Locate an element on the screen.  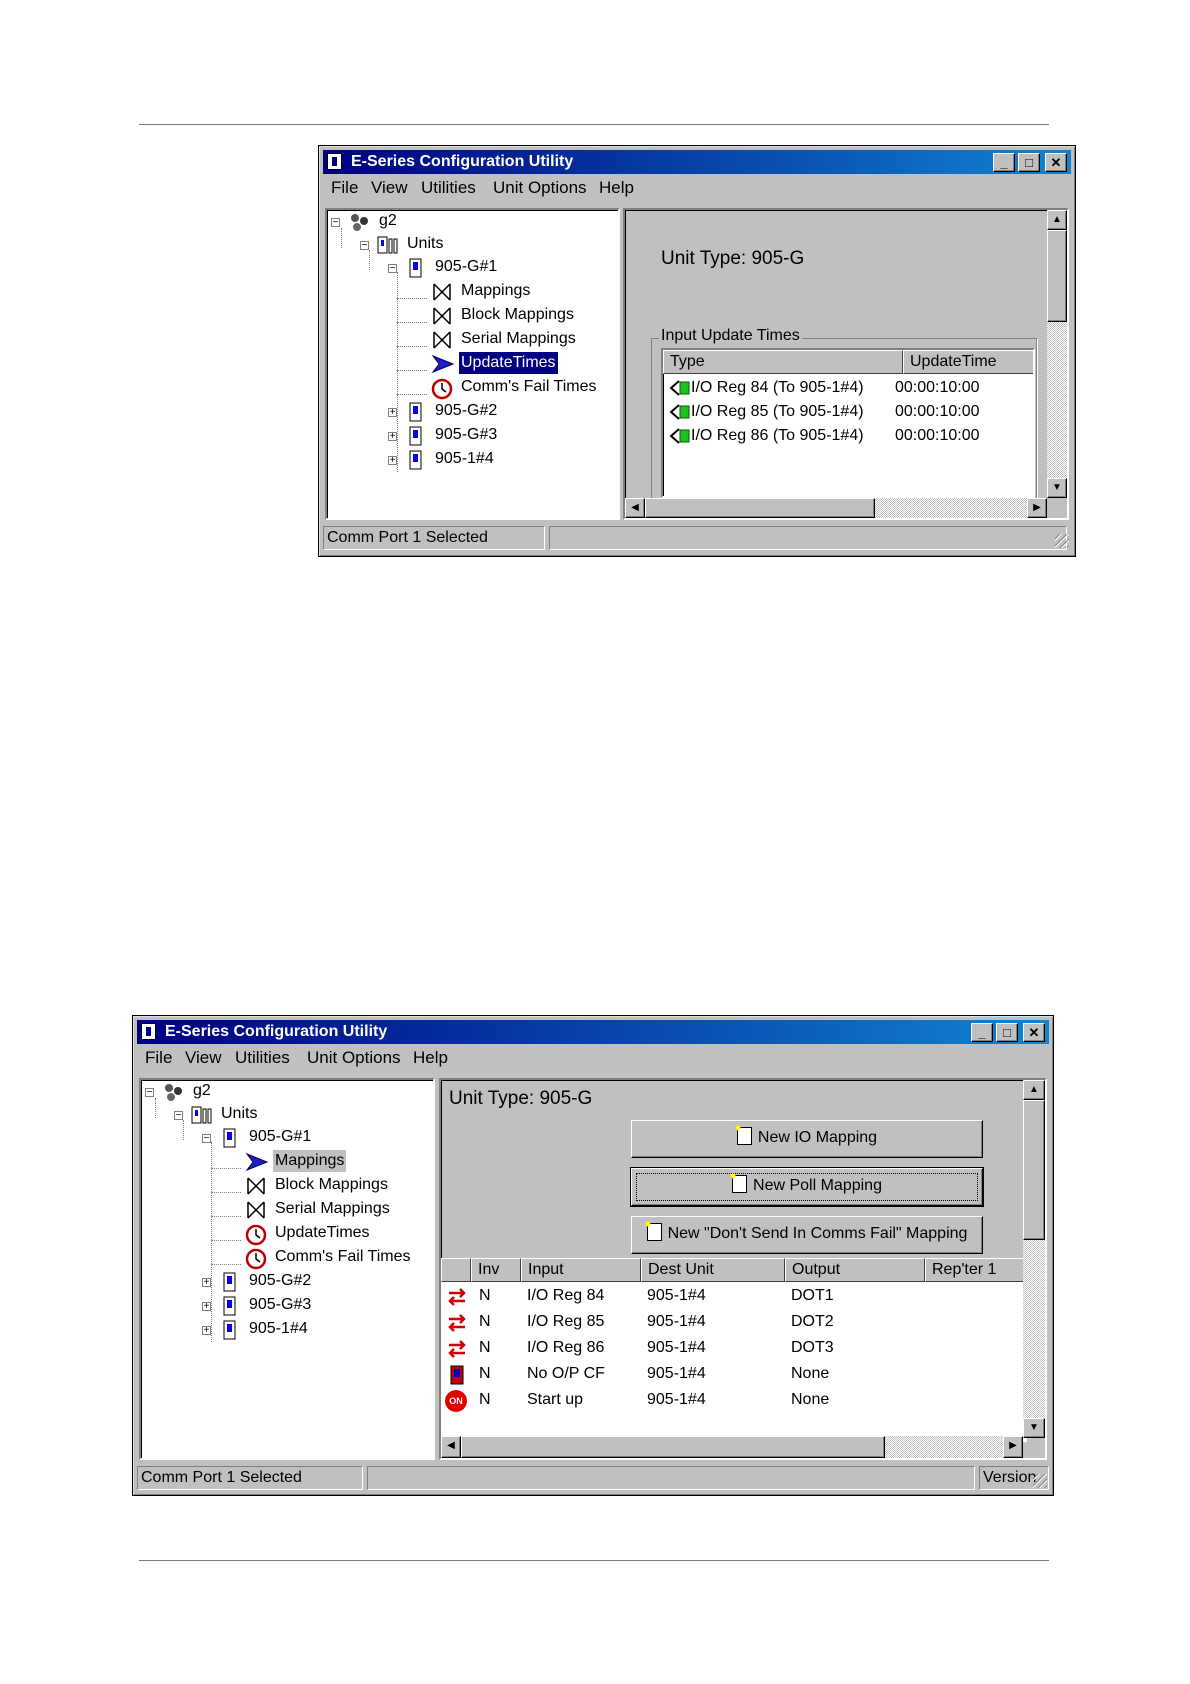
column-header-input: Input is located at coordinates (581, 1270).